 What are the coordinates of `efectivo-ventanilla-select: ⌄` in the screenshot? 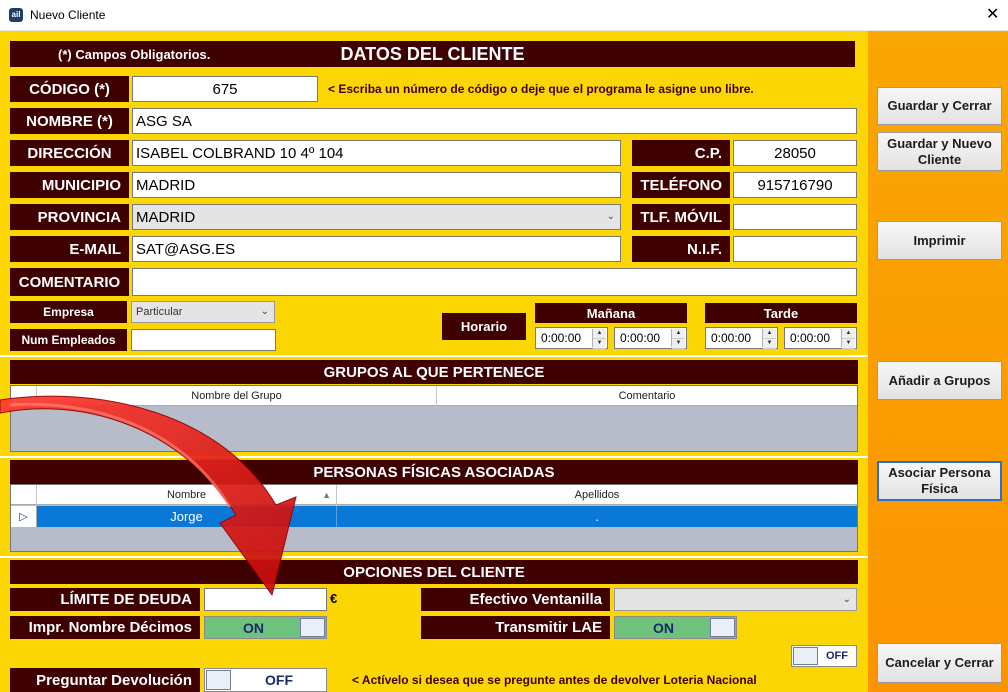 It's located at (735, 599).